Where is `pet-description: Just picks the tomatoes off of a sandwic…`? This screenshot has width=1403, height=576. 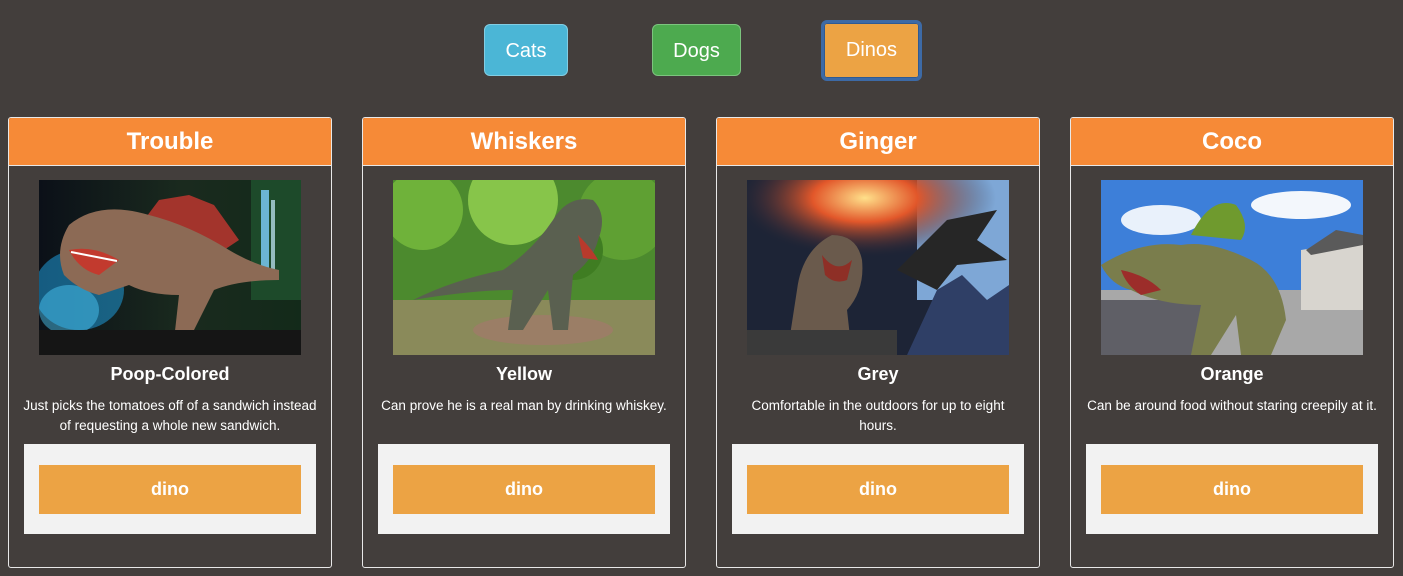 pet-description: Just picks the tomatoes off of a sandwic… is located at coordinates (170, 415).